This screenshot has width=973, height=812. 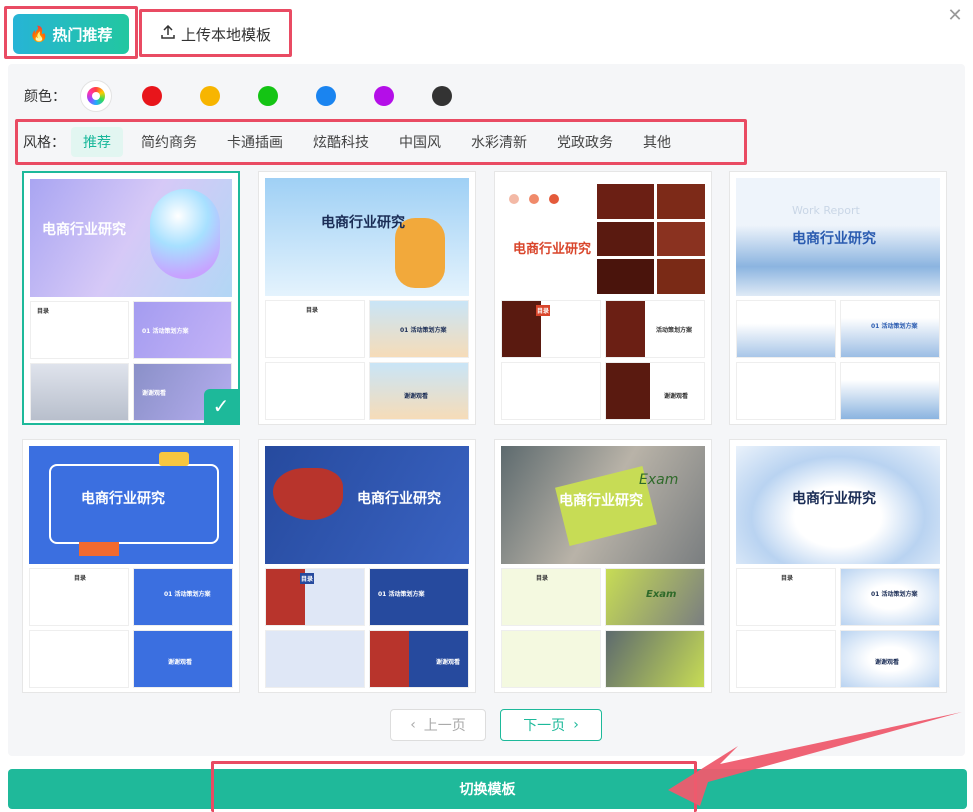 What do you see at coordinates (268, 96) in the screenshot?
I see `color-swatch-green` at bounding box center [268, 96].